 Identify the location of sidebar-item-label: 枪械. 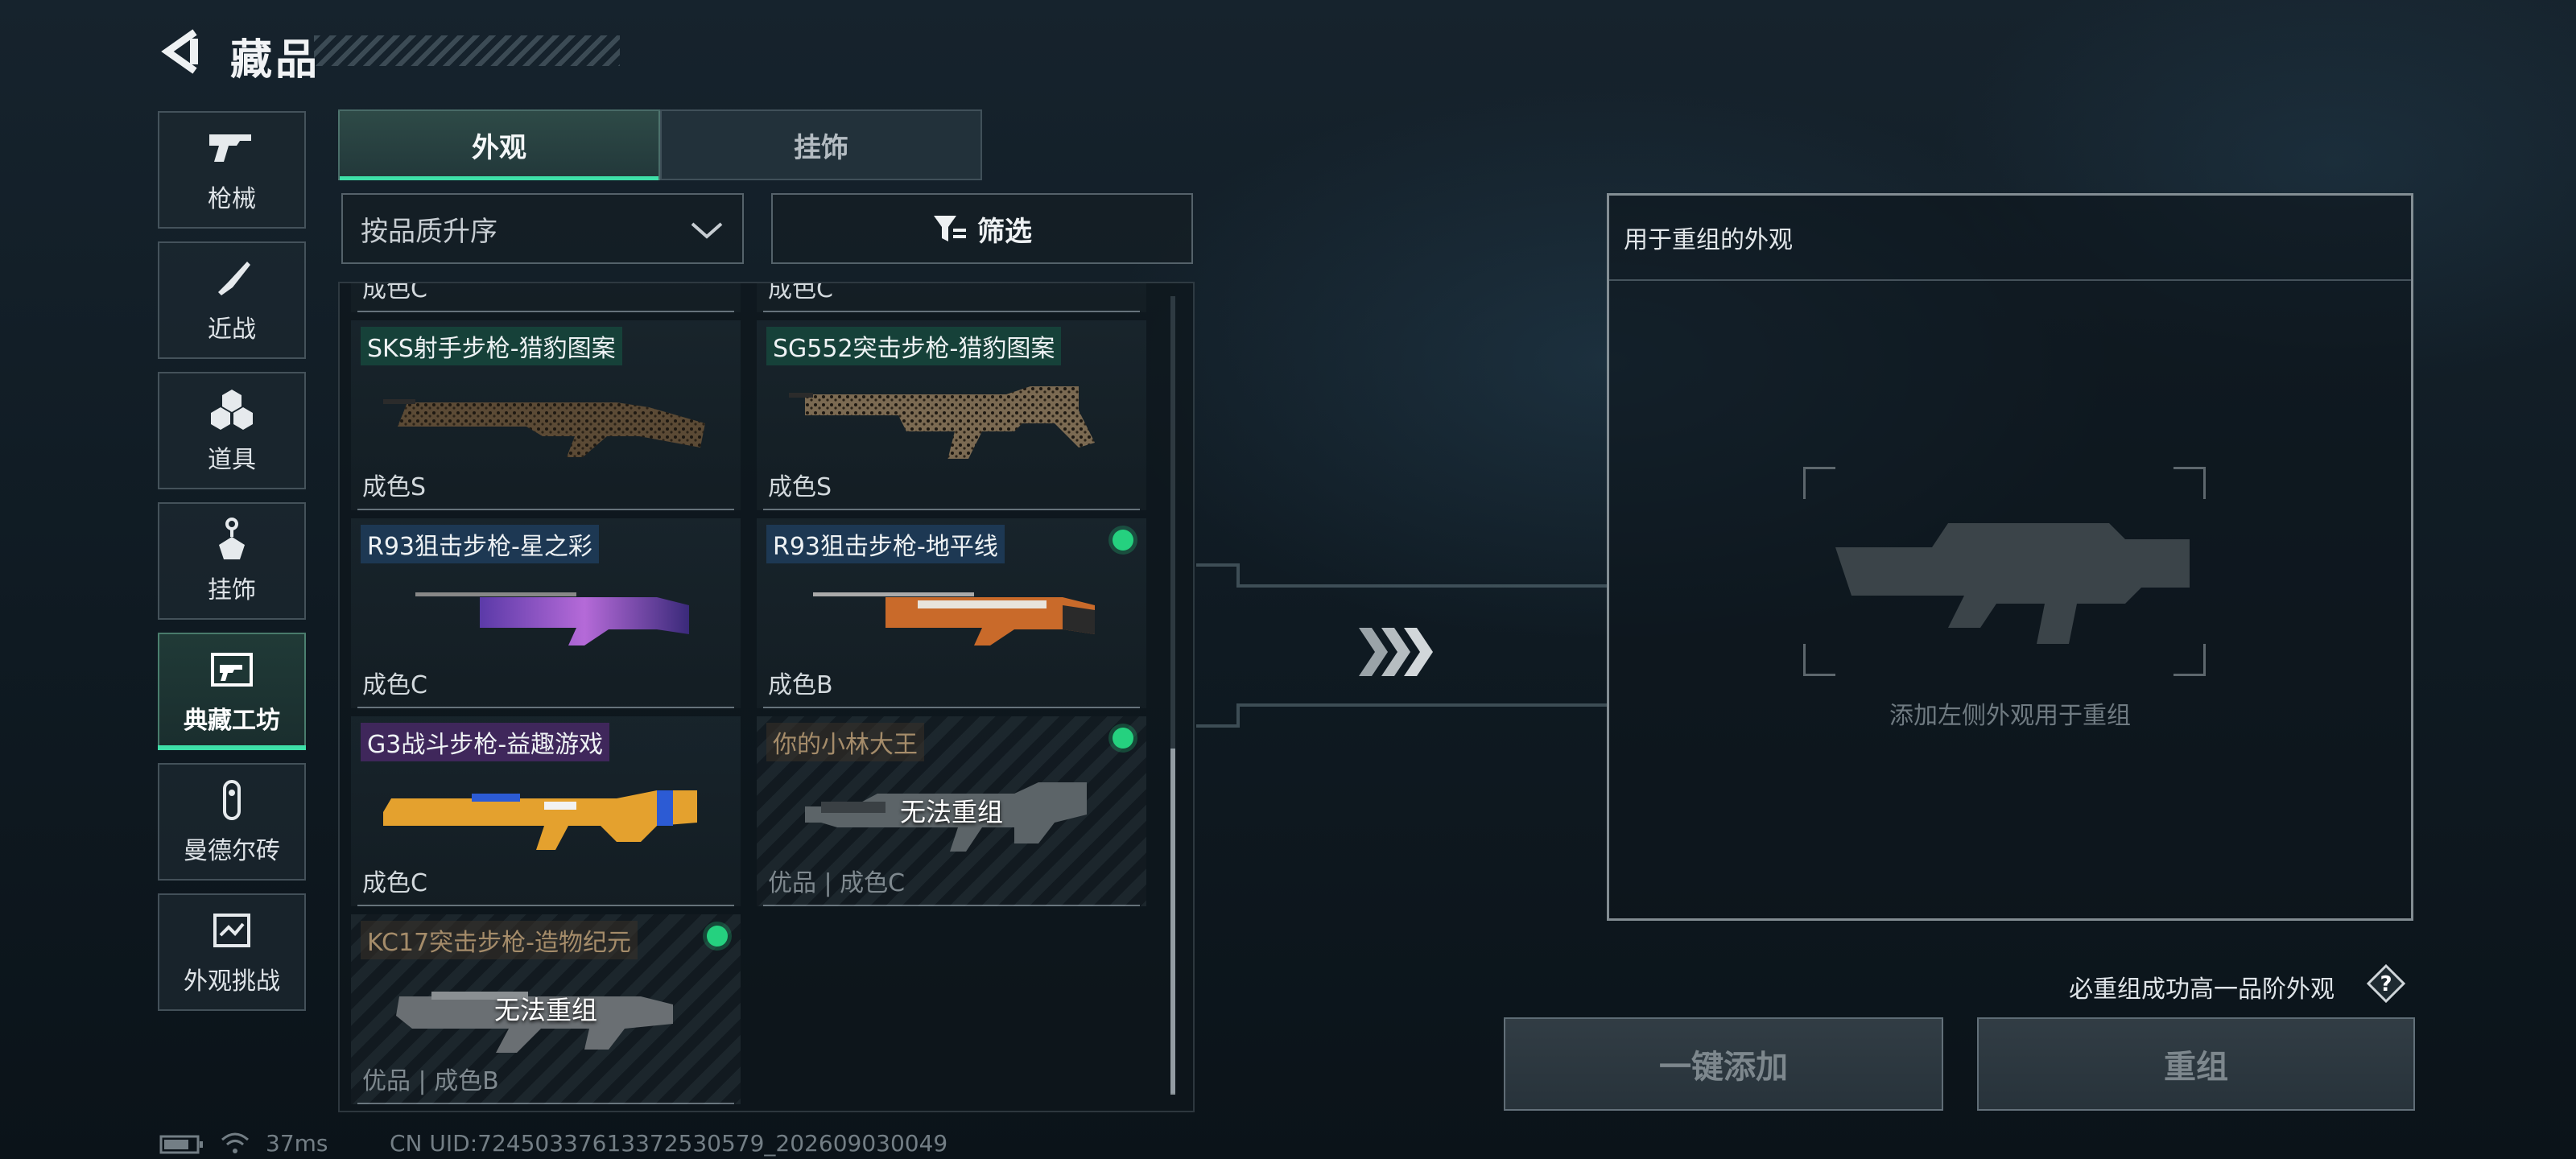
(232, 199).